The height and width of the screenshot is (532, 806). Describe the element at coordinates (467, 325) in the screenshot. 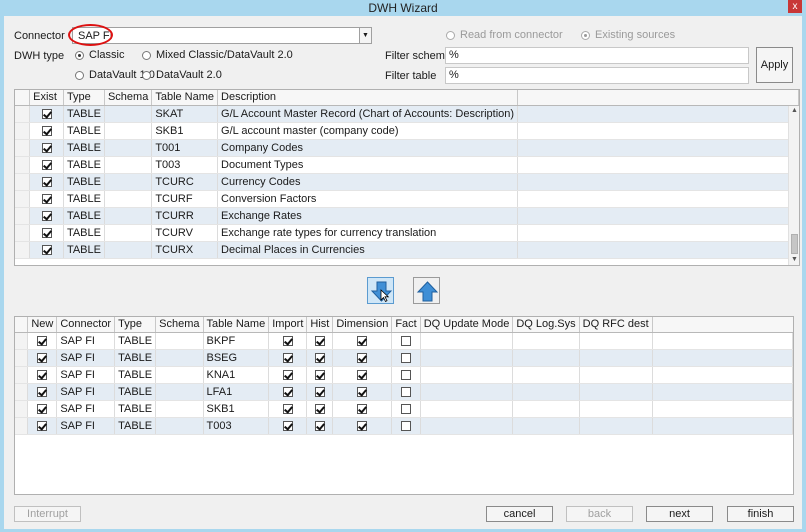

I see `col-dq-update-mode: DQ Update Mode` at that location.